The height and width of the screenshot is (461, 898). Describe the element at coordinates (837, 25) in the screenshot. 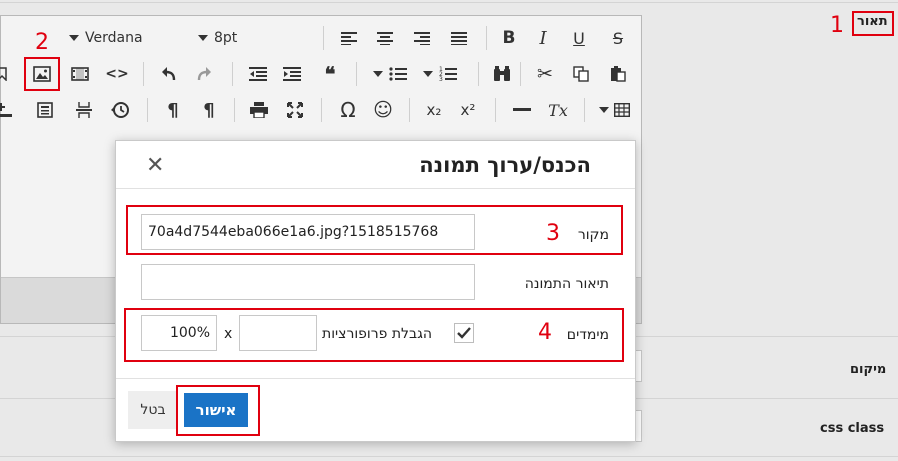

I see `annotation-number-1: 1` at that location.